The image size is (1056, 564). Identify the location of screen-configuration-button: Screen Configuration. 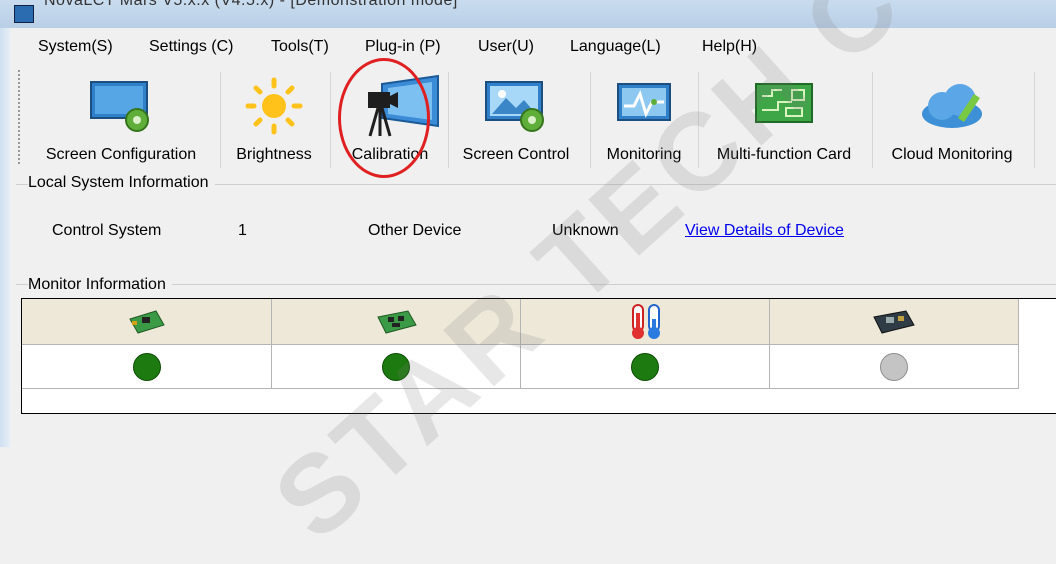
(121, 120).